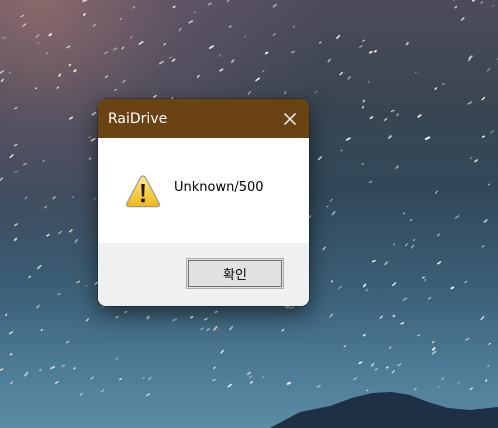 Image resolution: width=498 pixels, height=428 pixels. Describe the element at coordinates (138, 118) in the screenshot. I see `dialog-title: RaiDrive` at that location.